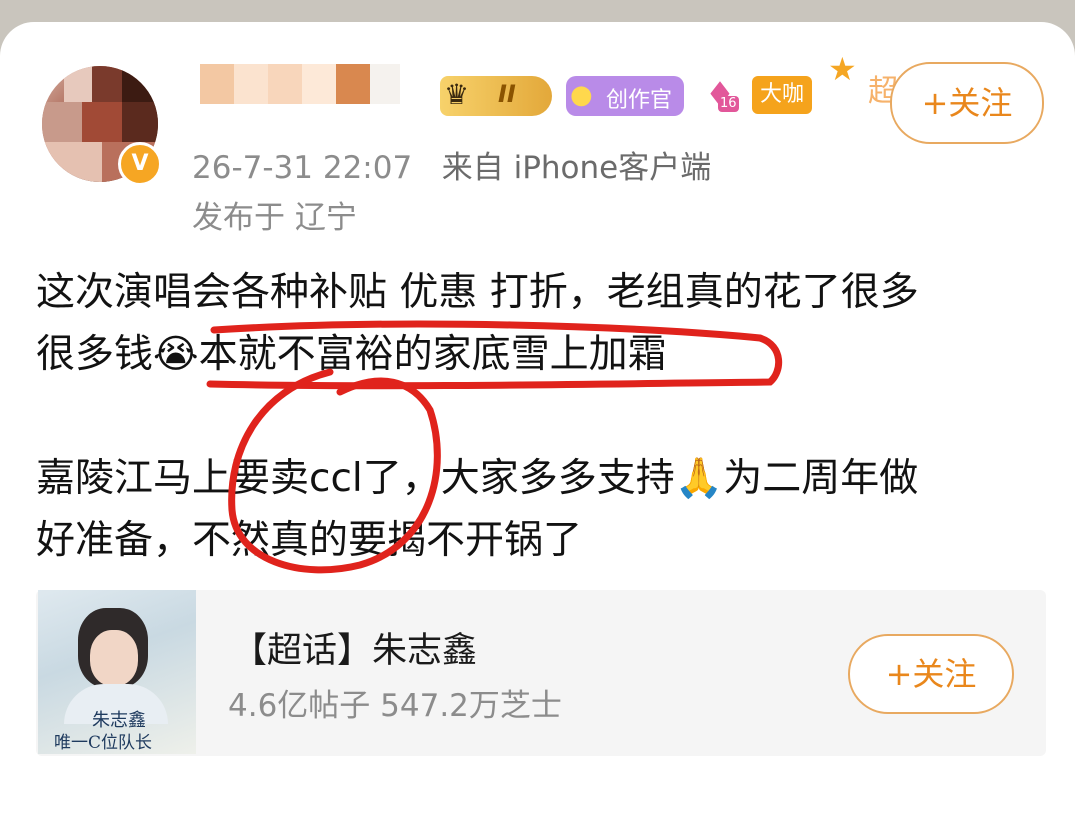 The height and width of the screenshot is (835, 1075). Describe the element at coordinates (931, 674) in the screenshot. I see `follow-topic-button: +关注` at that location.